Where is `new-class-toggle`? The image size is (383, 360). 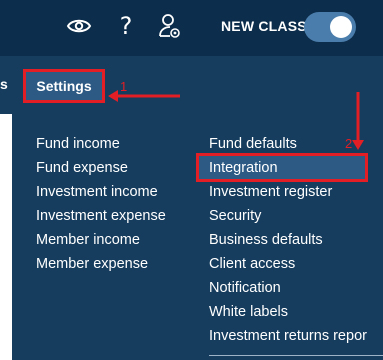 new-class-toggle is located at coordinates (330, 27).